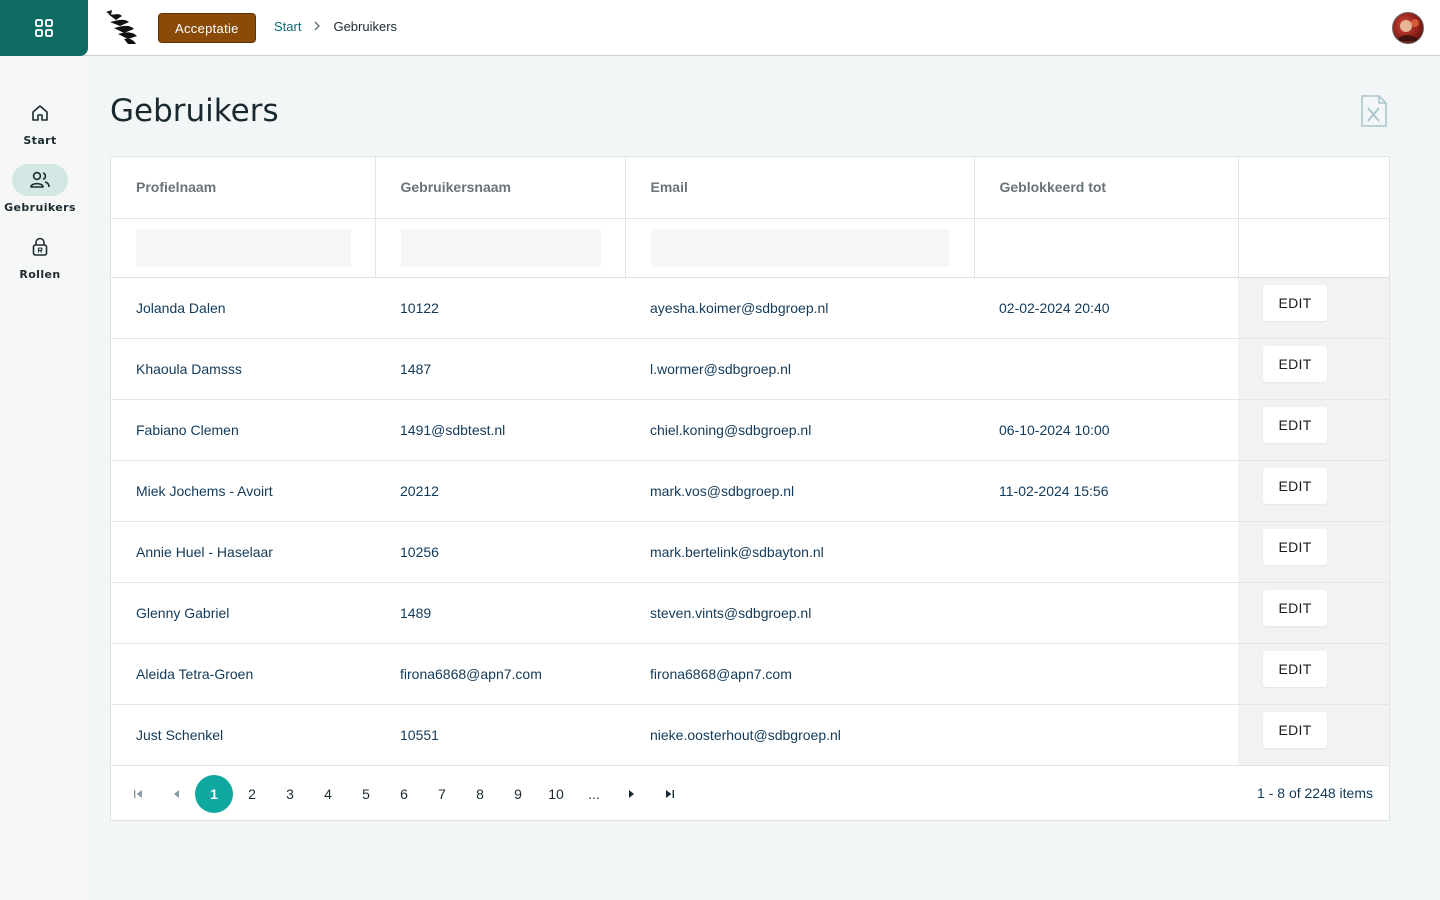  I want to click on sidebar-item-label: Start, so click(40, 140).